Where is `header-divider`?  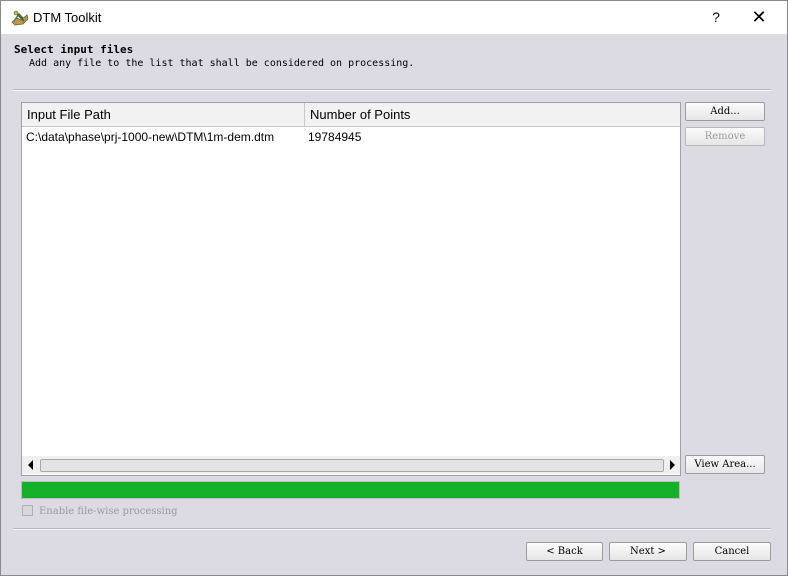
header-divider is located at coordinates (392, 90).